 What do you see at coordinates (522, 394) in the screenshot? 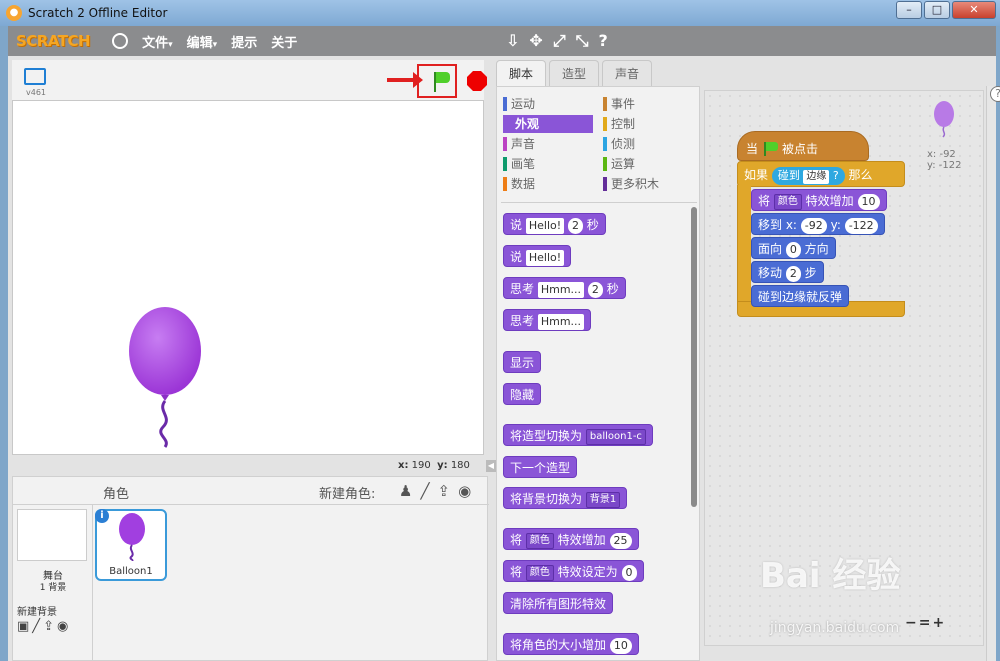
I see `block-hide: 隐藏` at bounding box center [522, 394].